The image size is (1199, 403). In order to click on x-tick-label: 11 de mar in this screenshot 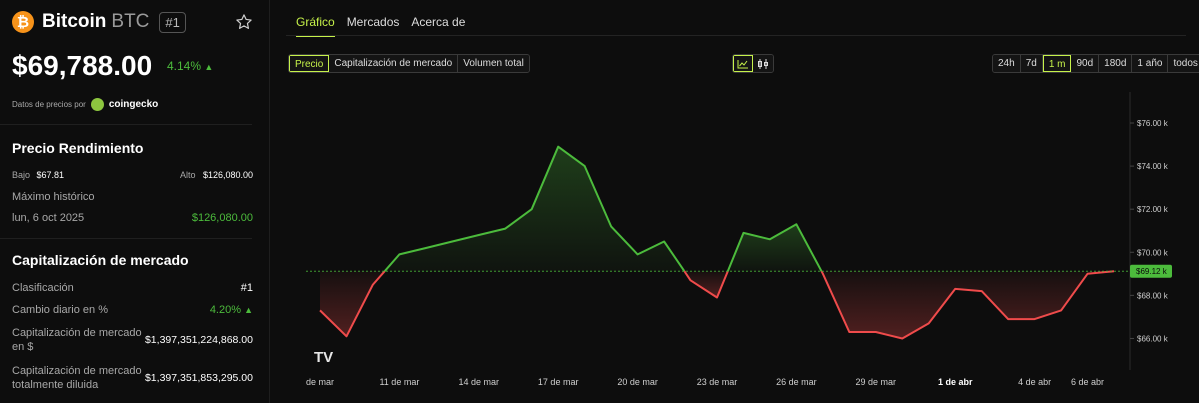, I will do `click(399, 382)`.